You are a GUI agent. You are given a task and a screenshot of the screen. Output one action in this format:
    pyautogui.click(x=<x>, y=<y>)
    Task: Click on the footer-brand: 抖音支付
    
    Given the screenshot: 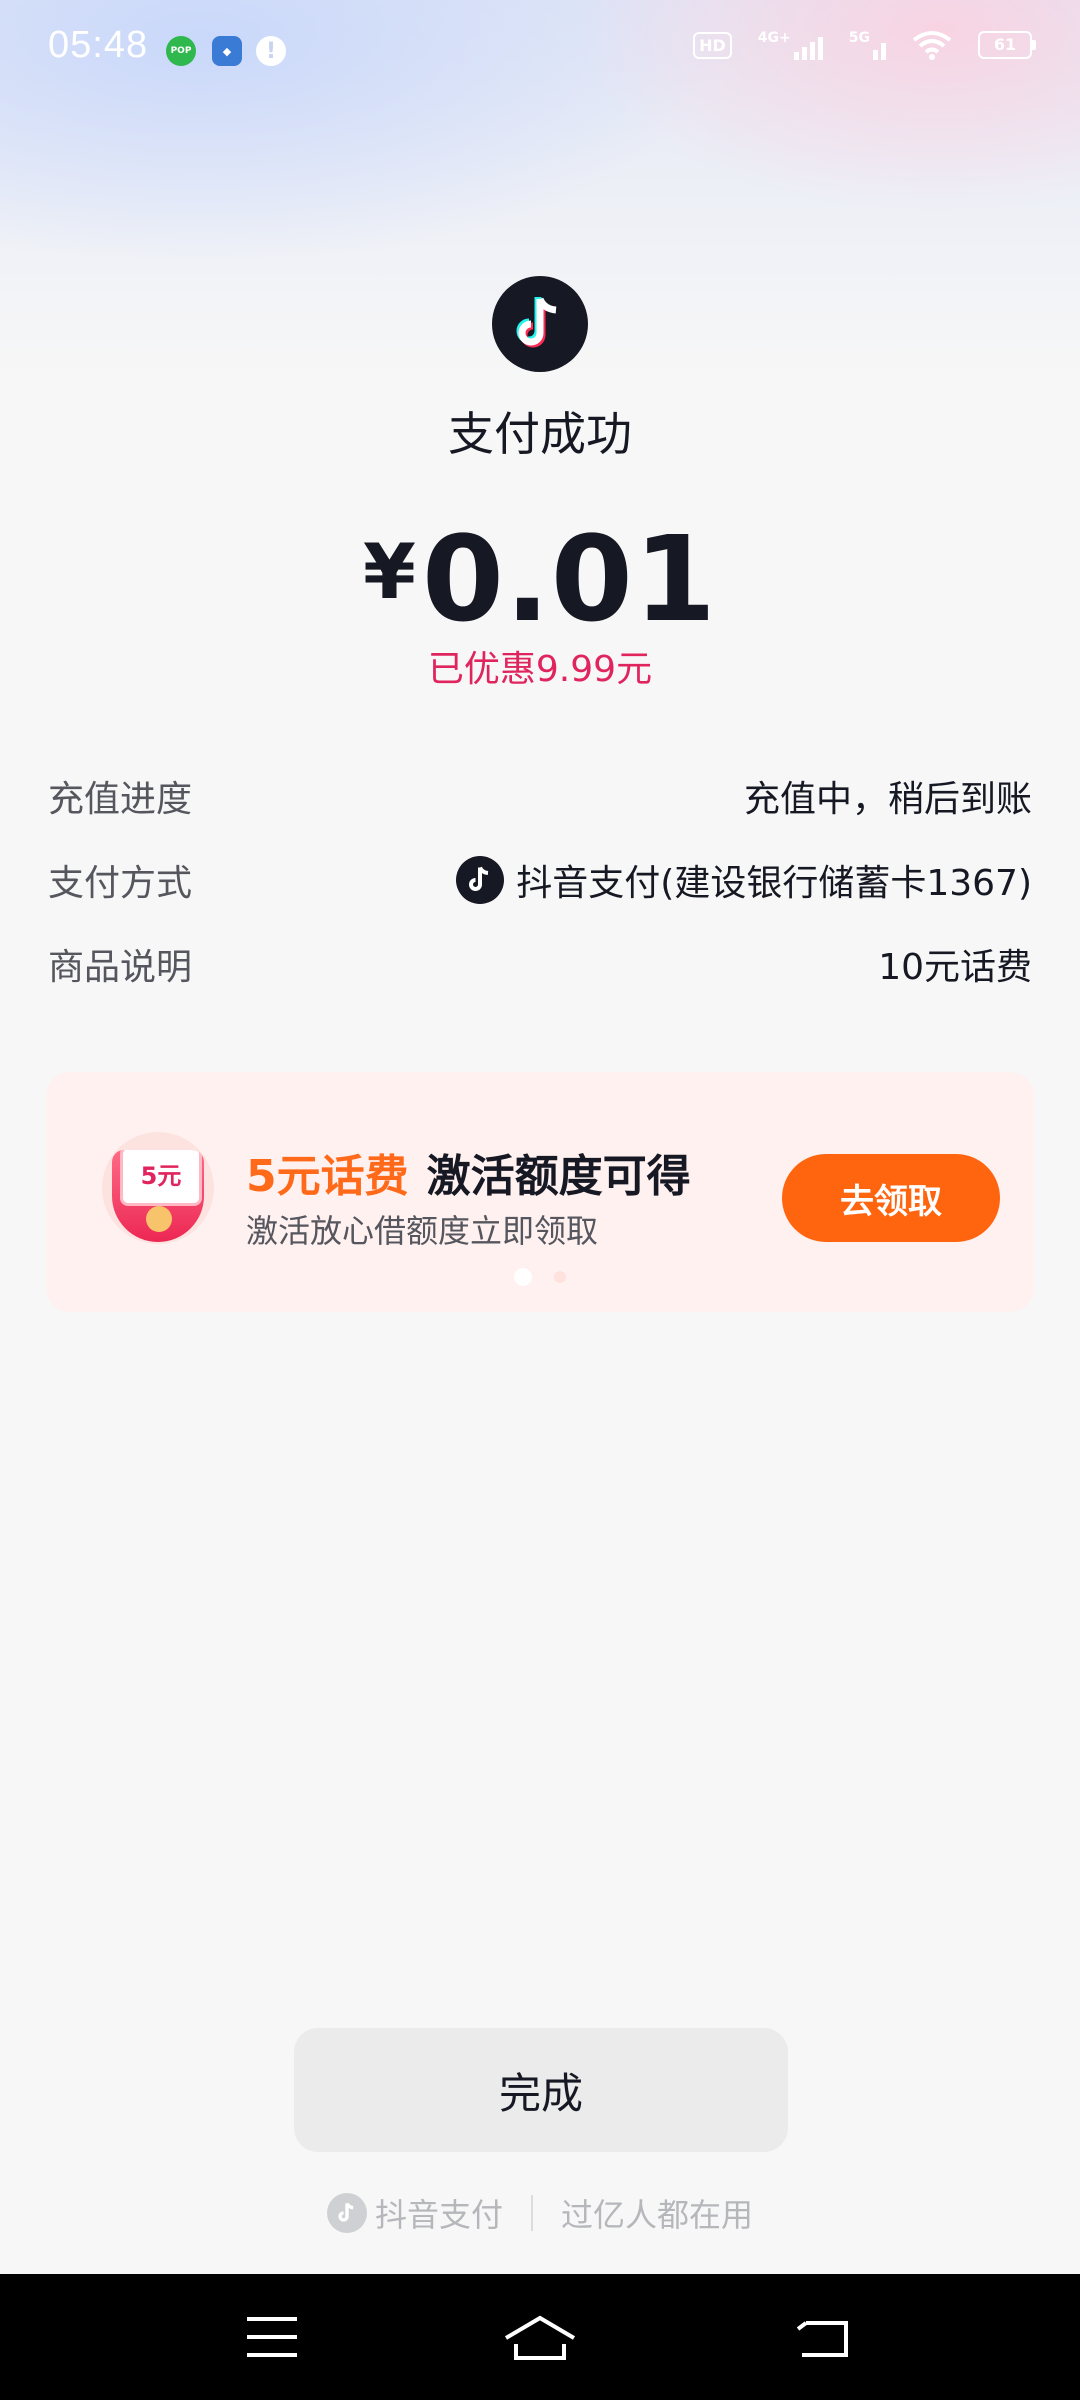 What is the action you would take?
    pyautogui.click(x=414, y=2213)
    